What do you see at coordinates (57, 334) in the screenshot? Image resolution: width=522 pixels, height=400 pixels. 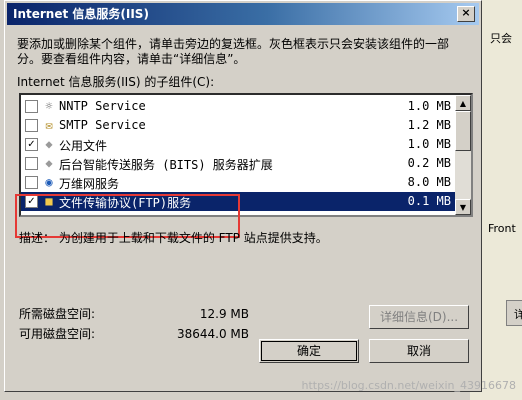 I see `available-disk-label: 可用磁盘空间:` at bounding box center [57, 334].